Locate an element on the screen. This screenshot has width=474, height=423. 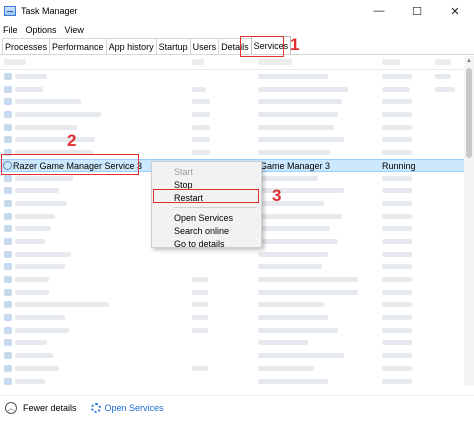
footer: ︿ Fewer details Open Services is located at coordinates (237, 407).